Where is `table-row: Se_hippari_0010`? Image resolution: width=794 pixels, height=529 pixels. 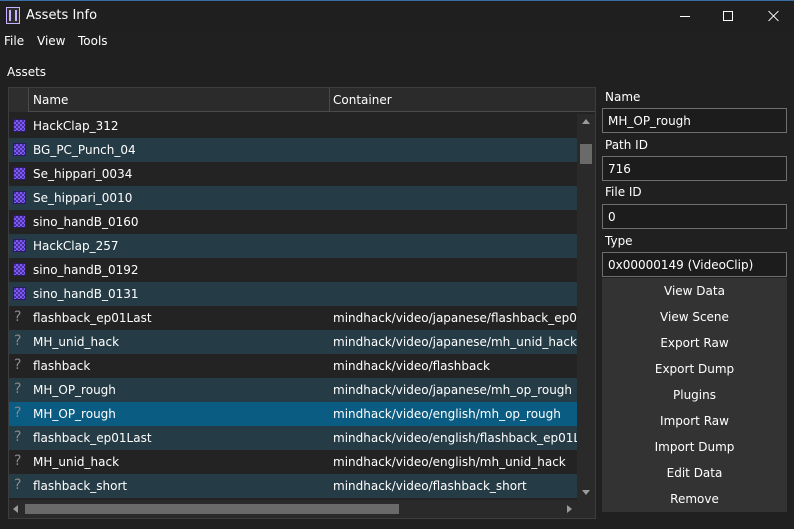 table-row: Se_hippari_0010 is located at coordinates (293, 198).